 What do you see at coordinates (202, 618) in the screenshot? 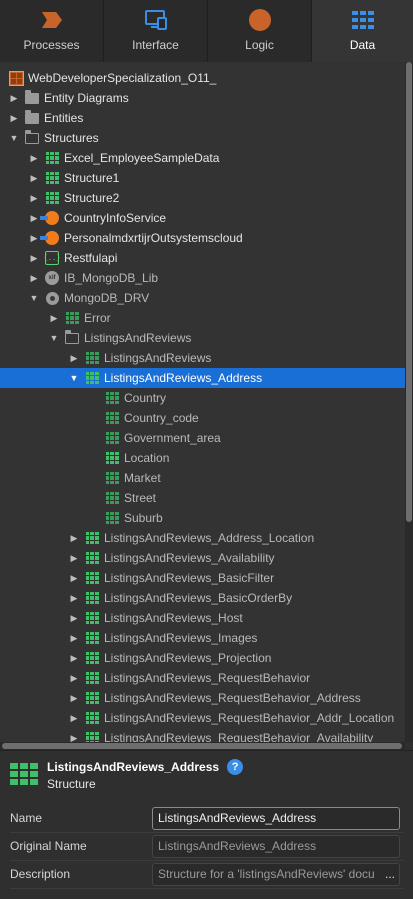
I see `tree-item-listings-host: ▶ ListingsAndReviews_Host` at bounding box center [202, 618].